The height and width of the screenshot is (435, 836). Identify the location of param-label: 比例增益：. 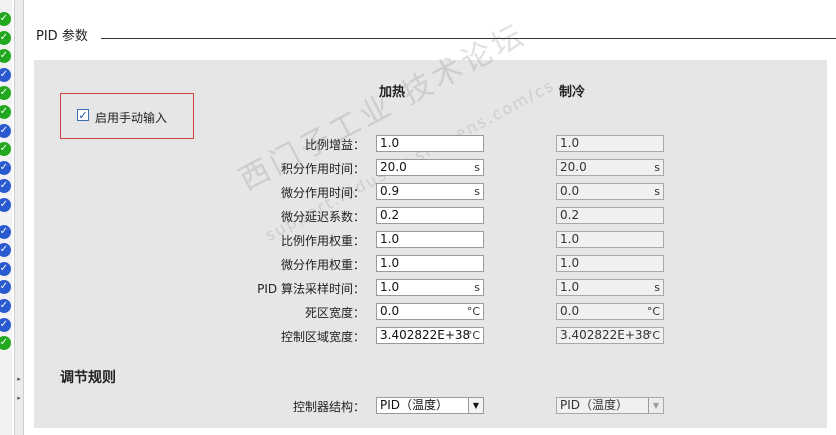
(334, 145).